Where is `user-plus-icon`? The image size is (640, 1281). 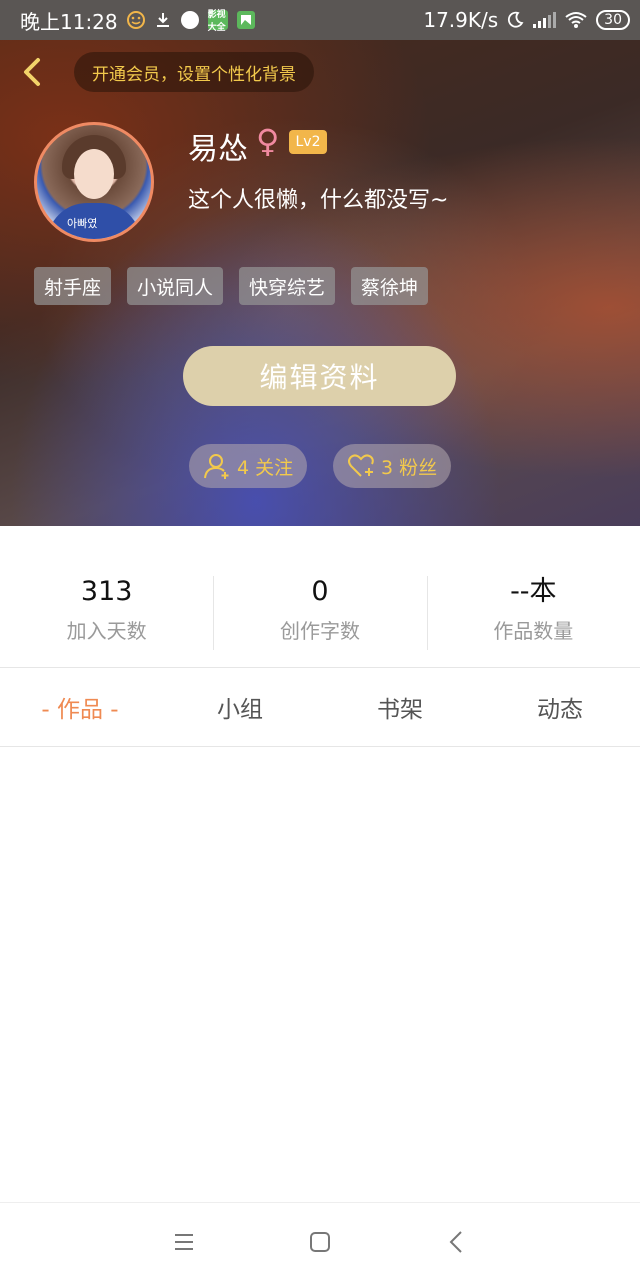 user-plus-icon is located at coordinates (216, 466).